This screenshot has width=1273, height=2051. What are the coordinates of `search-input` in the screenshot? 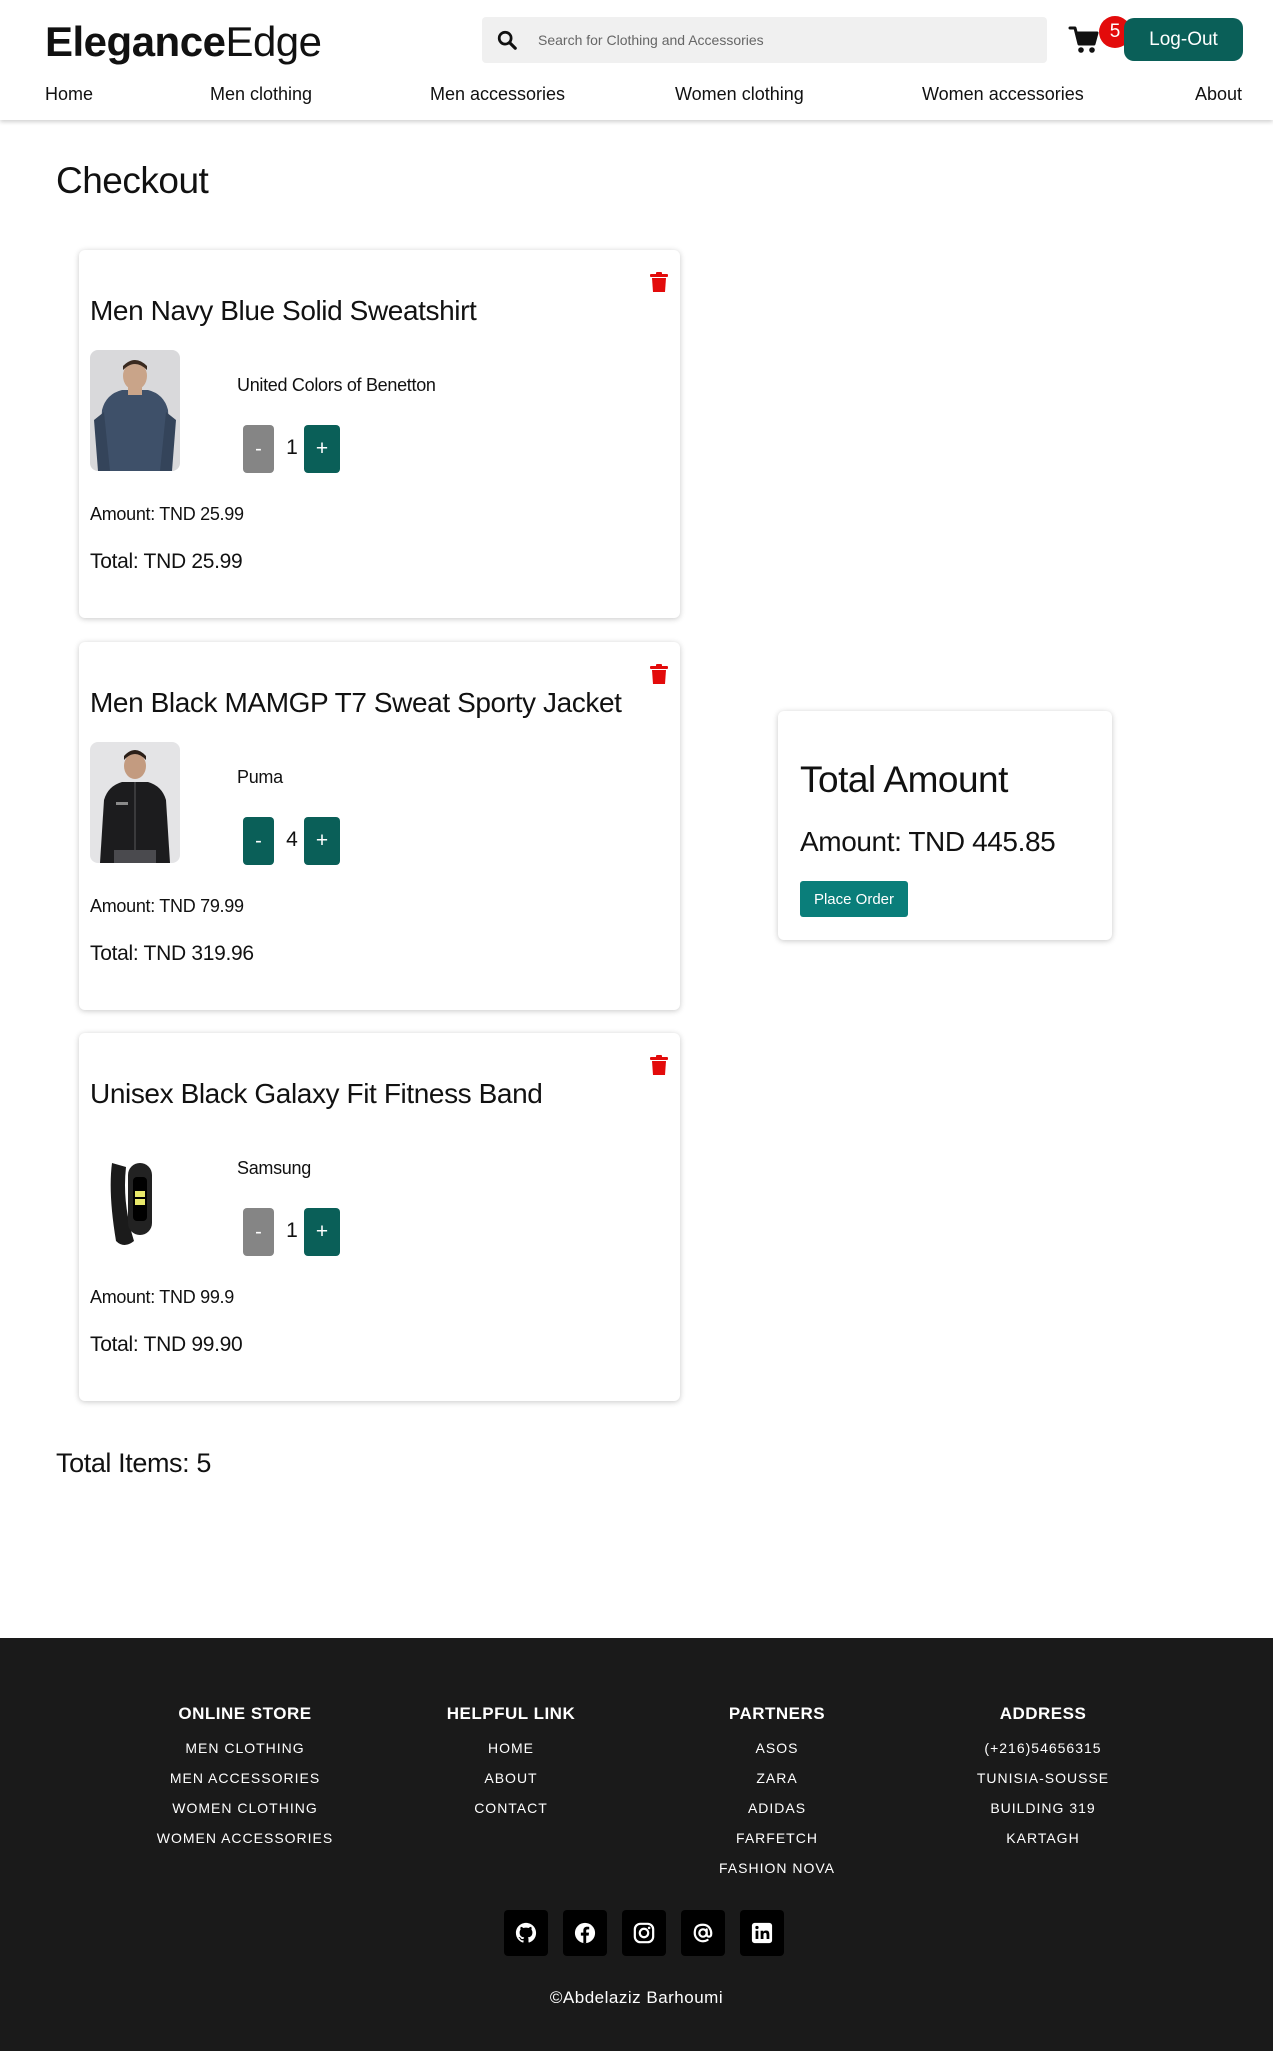 It's located at (783, 40).